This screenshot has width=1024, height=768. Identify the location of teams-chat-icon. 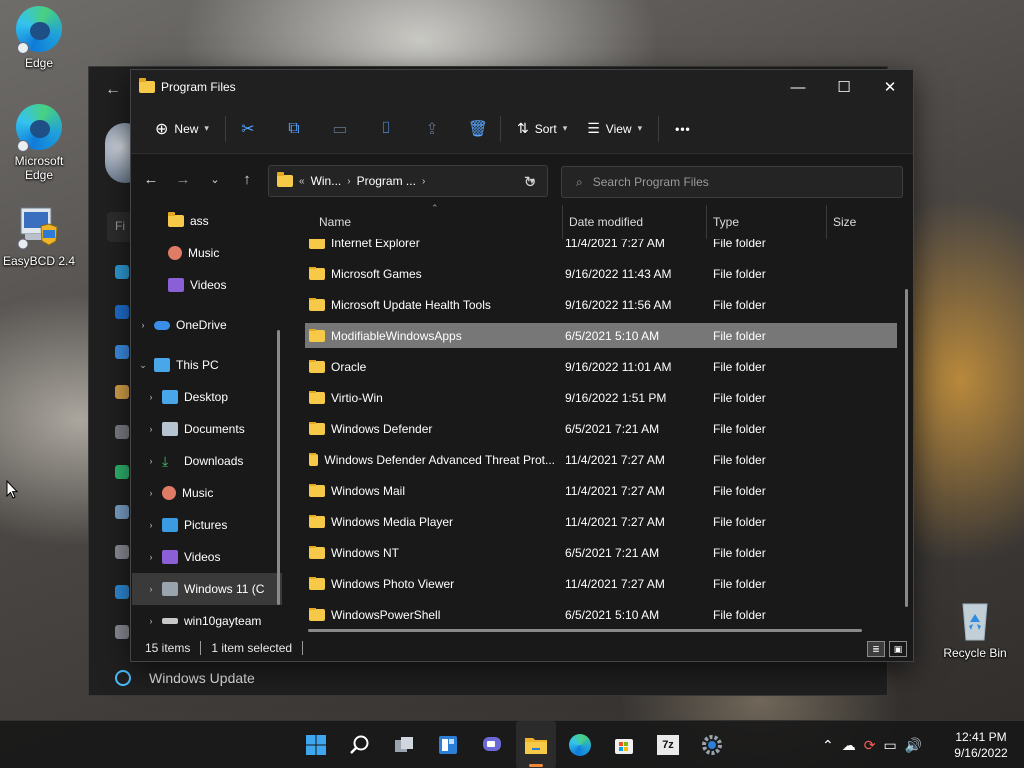
(492, 744).